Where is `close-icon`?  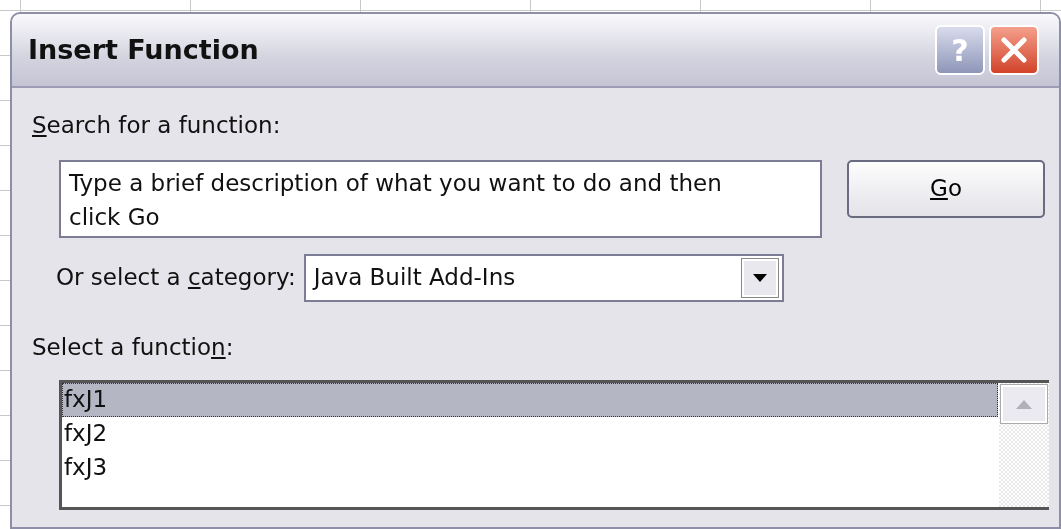
close-icon is located at coordinates (1014, 50).